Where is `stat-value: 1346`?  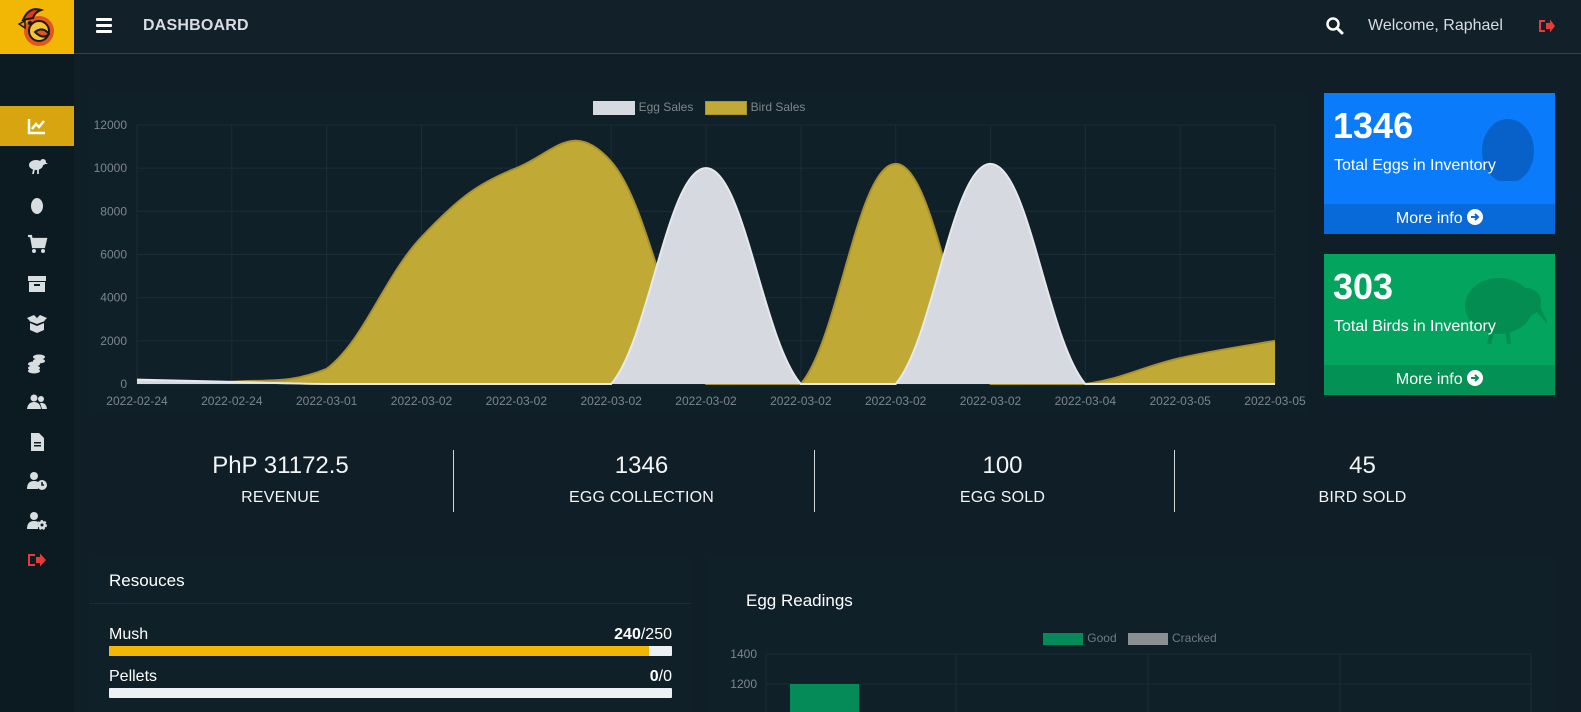
stat-value: 1346 is located at coordinates (641, 465).